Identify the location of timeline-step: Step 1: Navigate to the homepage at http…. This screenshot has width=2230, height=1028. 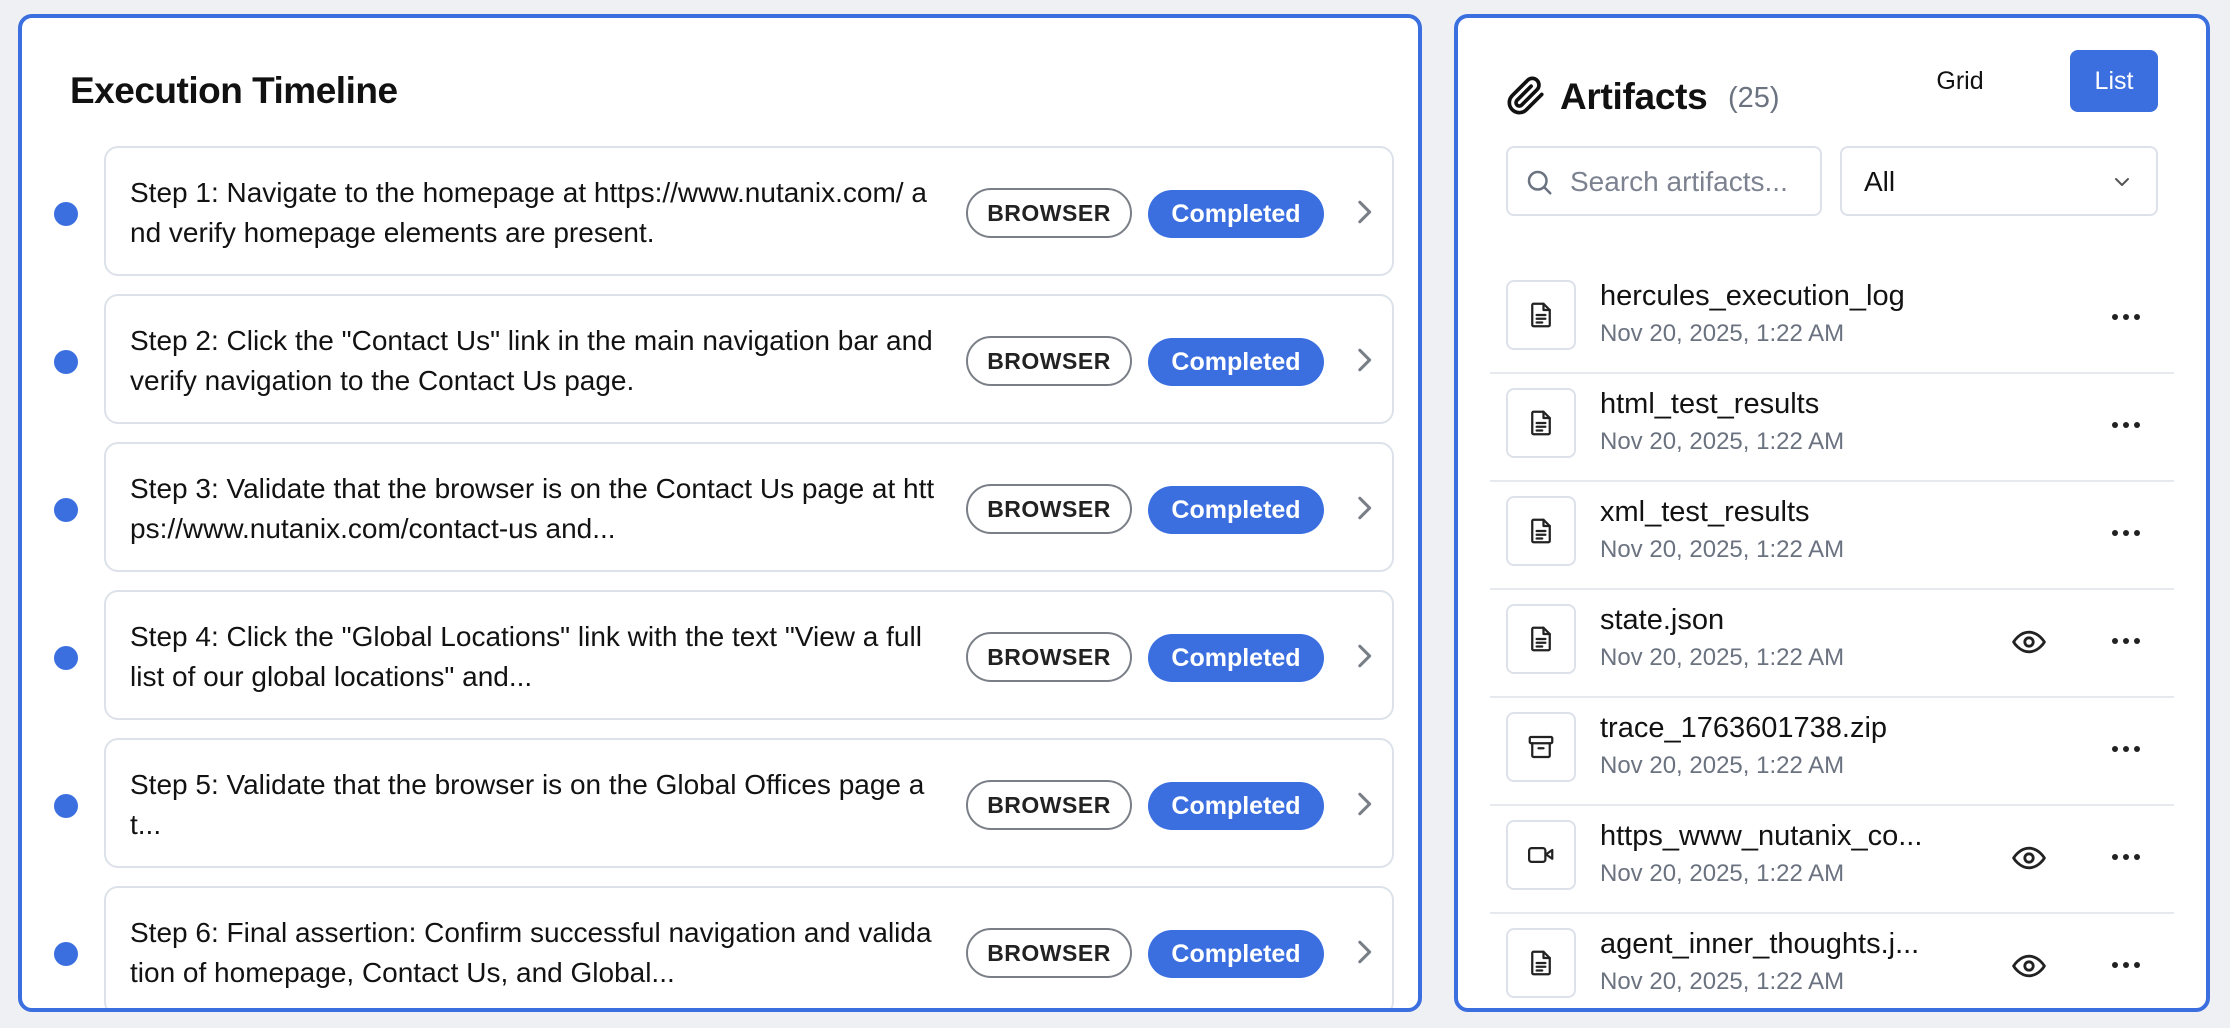
(720, 220).